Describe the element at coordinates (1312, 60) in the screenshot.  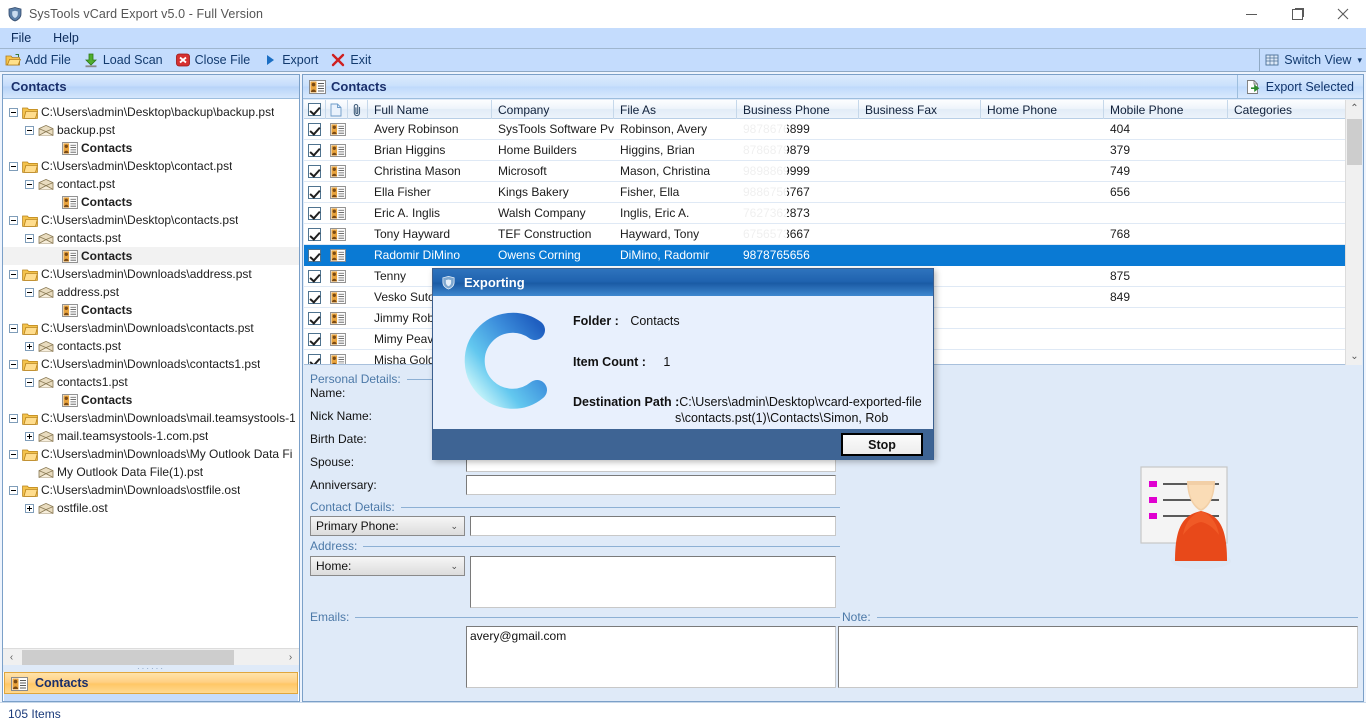
I see `switch-view-button: Switch View ▾` at that location.